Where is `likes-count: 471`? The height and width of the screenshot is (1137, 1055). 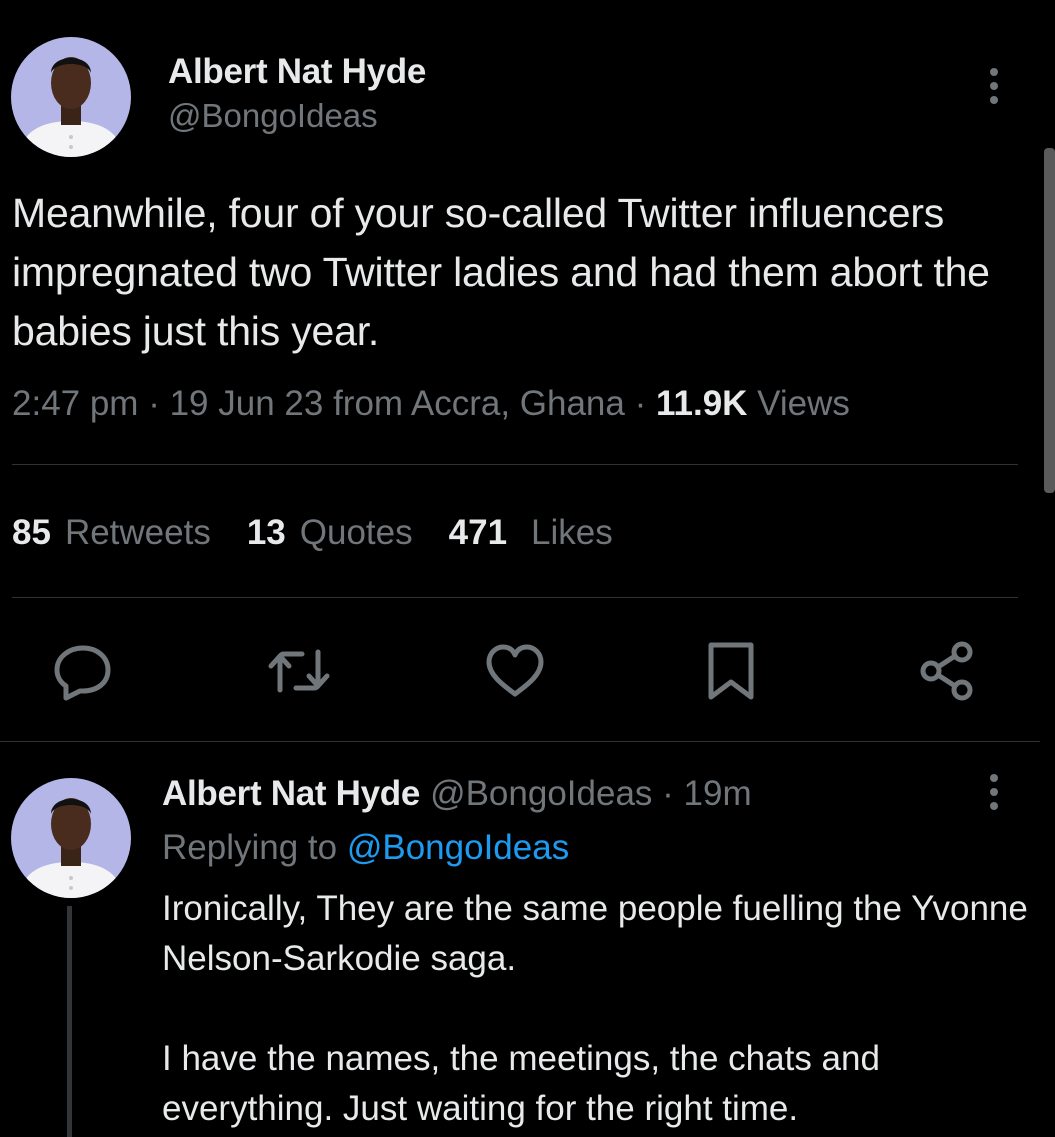 likes-count: 471 is located at coordinates (478, 532).